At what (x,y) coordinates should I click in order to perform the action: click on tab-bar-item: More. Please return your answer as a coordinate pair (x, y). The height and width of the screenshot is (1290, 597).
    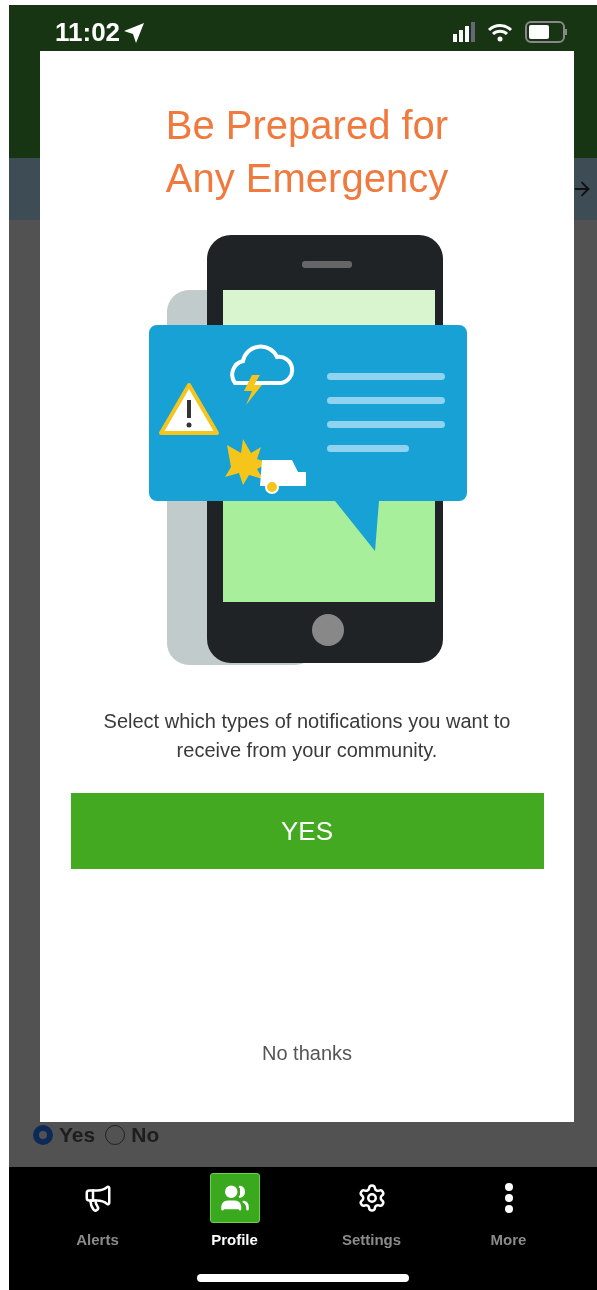
    Looking at the image, I should click on (508, 1210).